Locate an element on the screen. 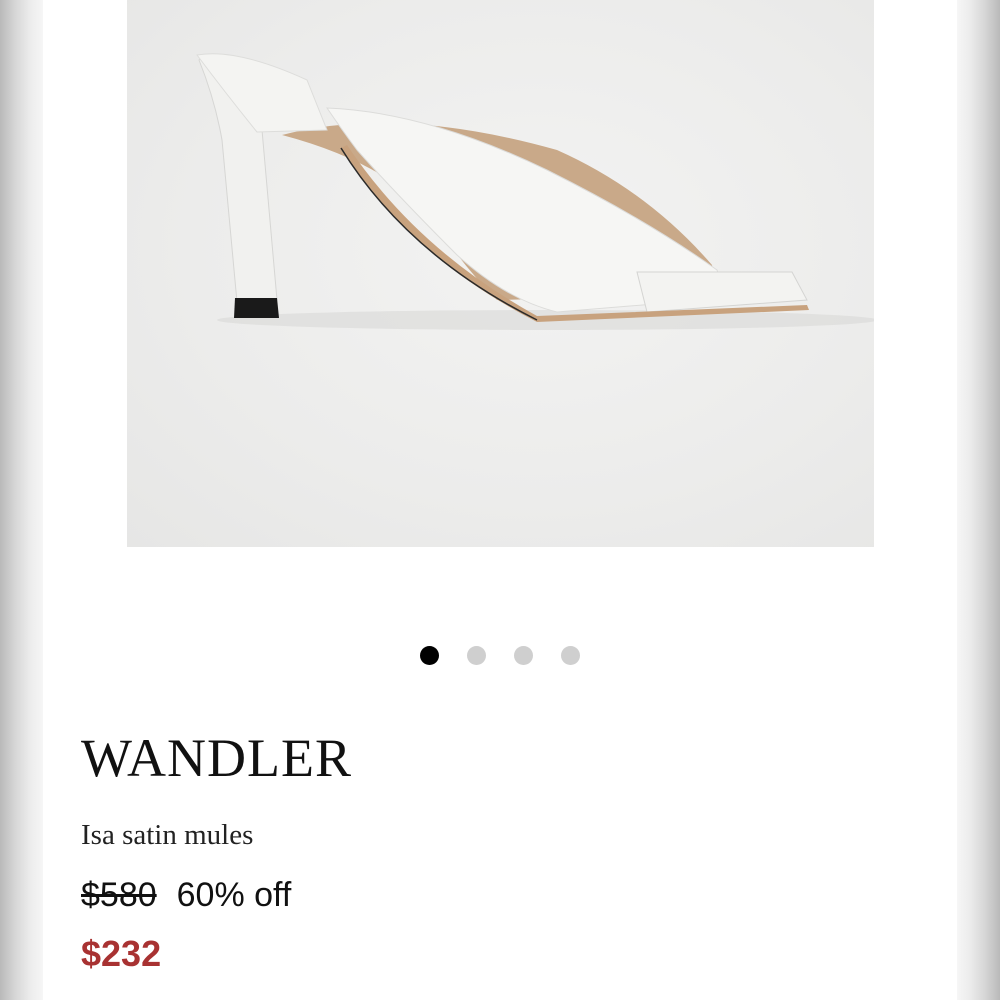  brand-name: WANDLER is located at coordinates (216, 758).